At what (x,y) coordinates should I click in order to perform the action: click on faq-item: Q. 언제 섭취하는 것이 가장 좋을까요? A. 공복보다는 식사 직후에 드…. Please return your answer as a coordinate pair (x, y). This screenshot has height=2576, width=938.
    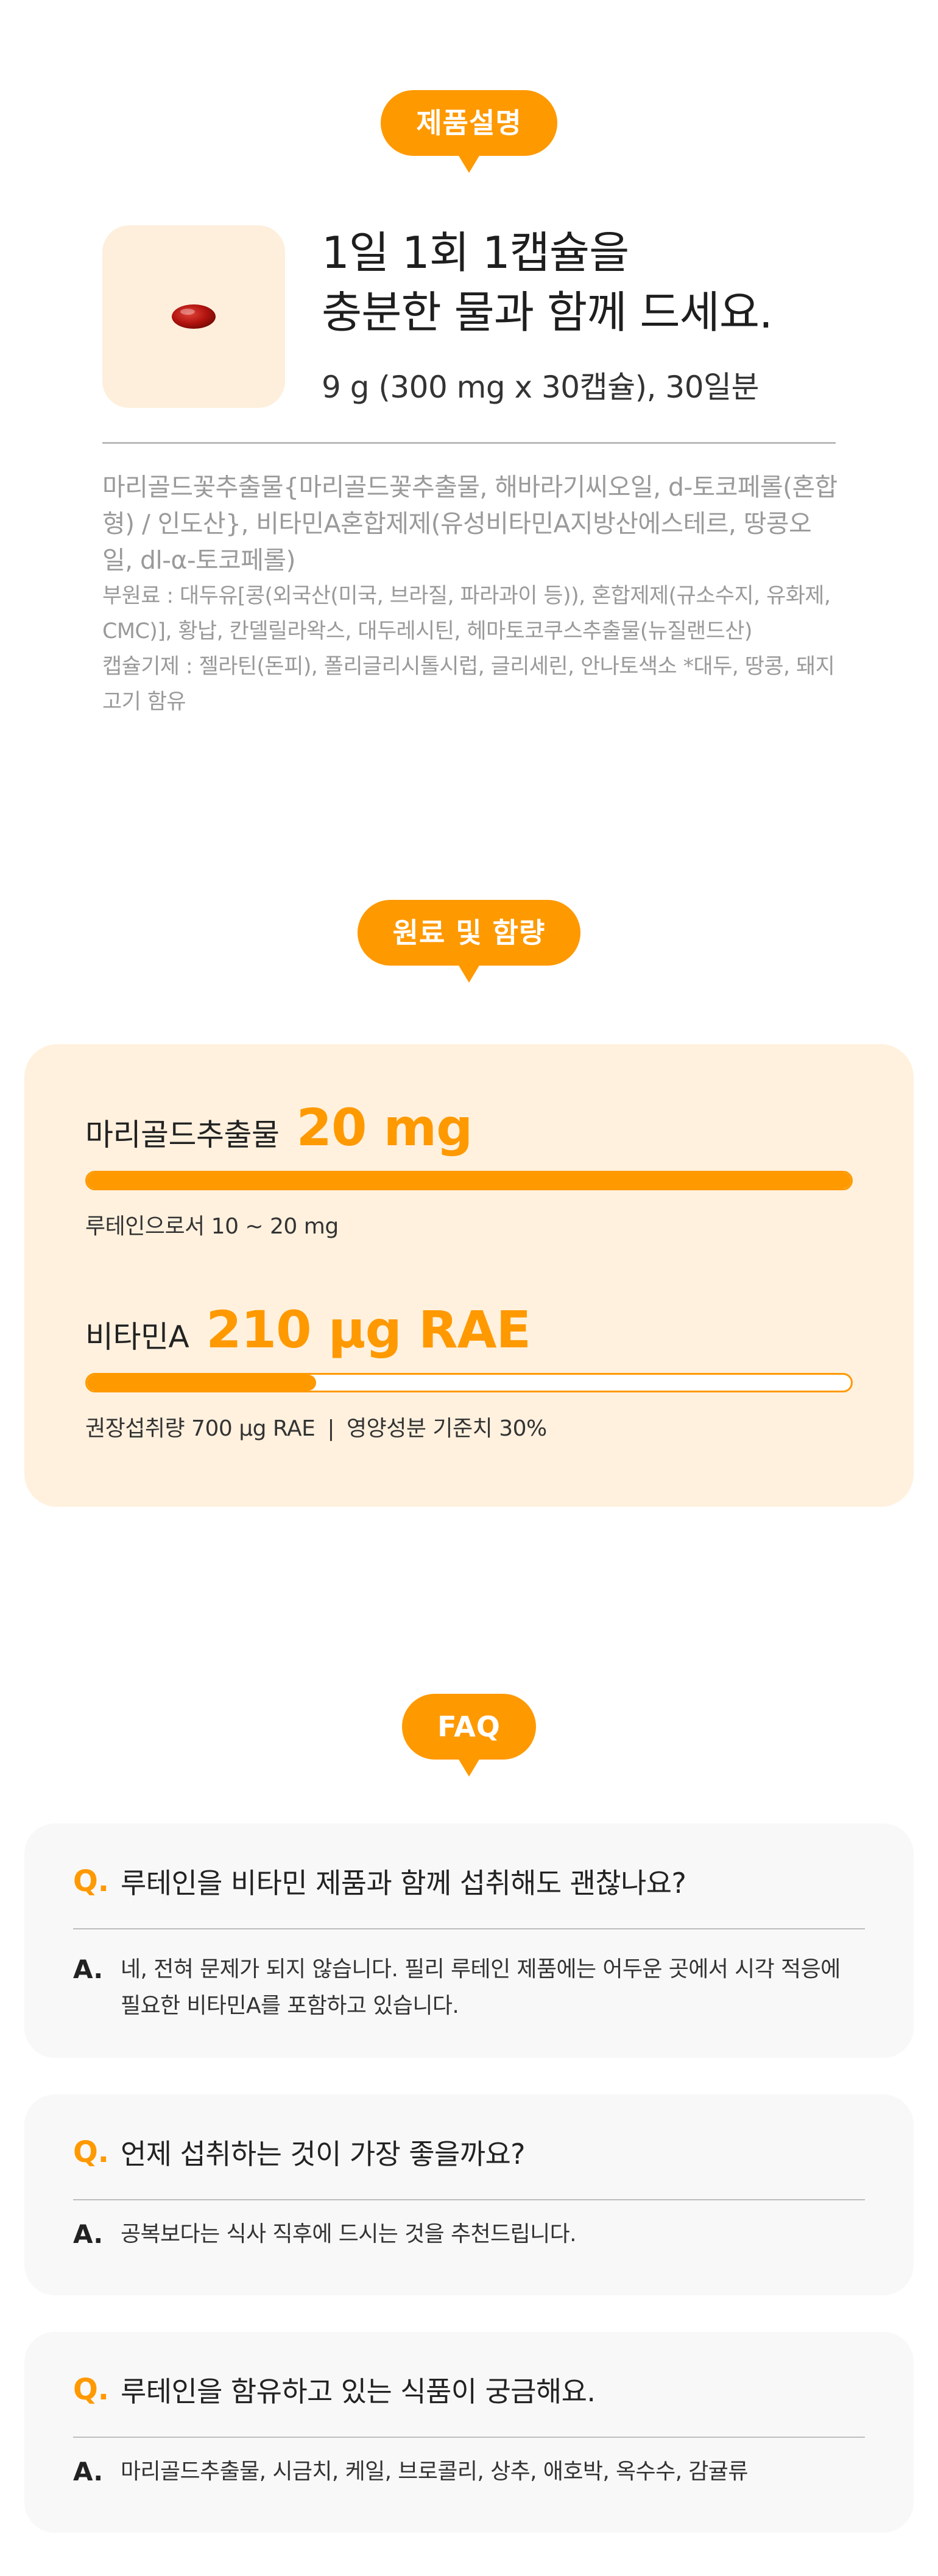
    Looking at the image, I should click on (469, 2194).